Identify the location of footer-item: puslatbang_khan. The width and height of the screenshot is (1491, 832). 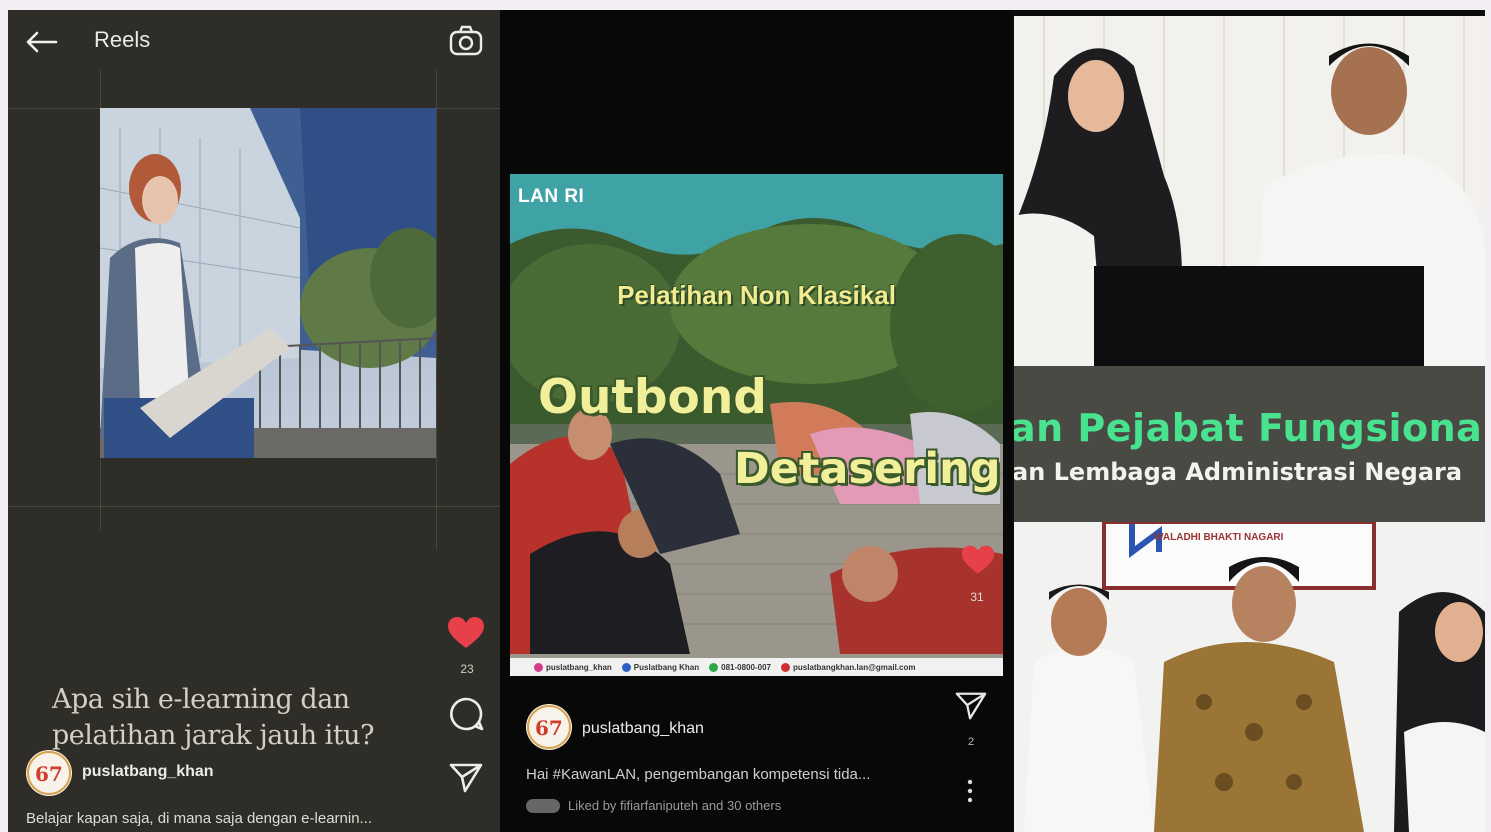
(573, 667).